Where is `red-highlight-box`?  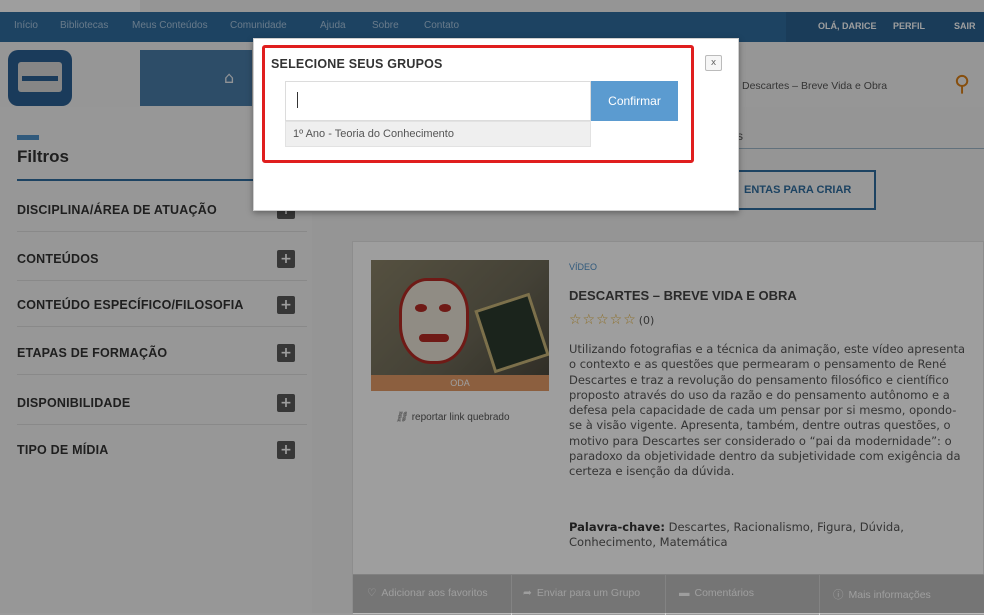 red-highlight-box is located at coordinates (478, 104).